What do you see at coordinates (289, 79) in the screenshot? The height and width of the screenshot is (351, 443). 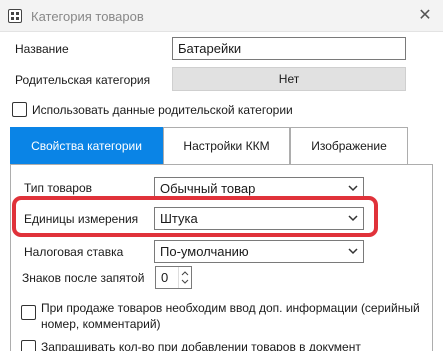 I see `parent-category-button: Нет` at bounding box center [289, 79].